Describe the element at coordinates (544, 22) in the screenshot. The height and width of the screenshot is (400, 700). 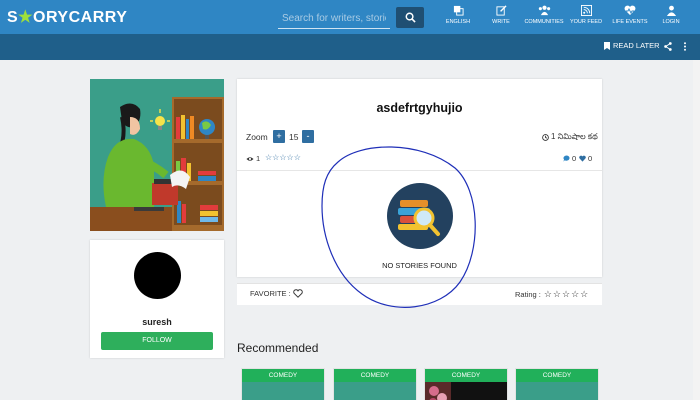
I see `nav-communities-label: COMMUNITIES` at that location.